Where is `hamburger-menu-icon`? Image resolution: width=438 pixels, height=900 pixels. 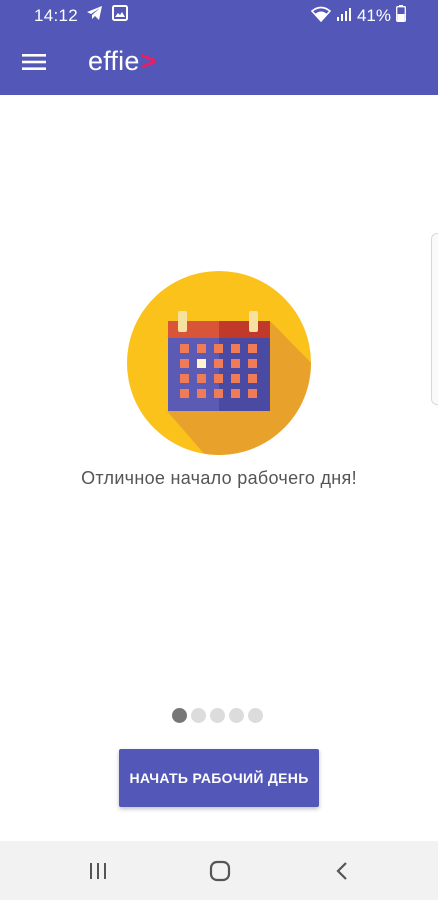 hamburger-menu-icon is located at coordinates (34, 62).